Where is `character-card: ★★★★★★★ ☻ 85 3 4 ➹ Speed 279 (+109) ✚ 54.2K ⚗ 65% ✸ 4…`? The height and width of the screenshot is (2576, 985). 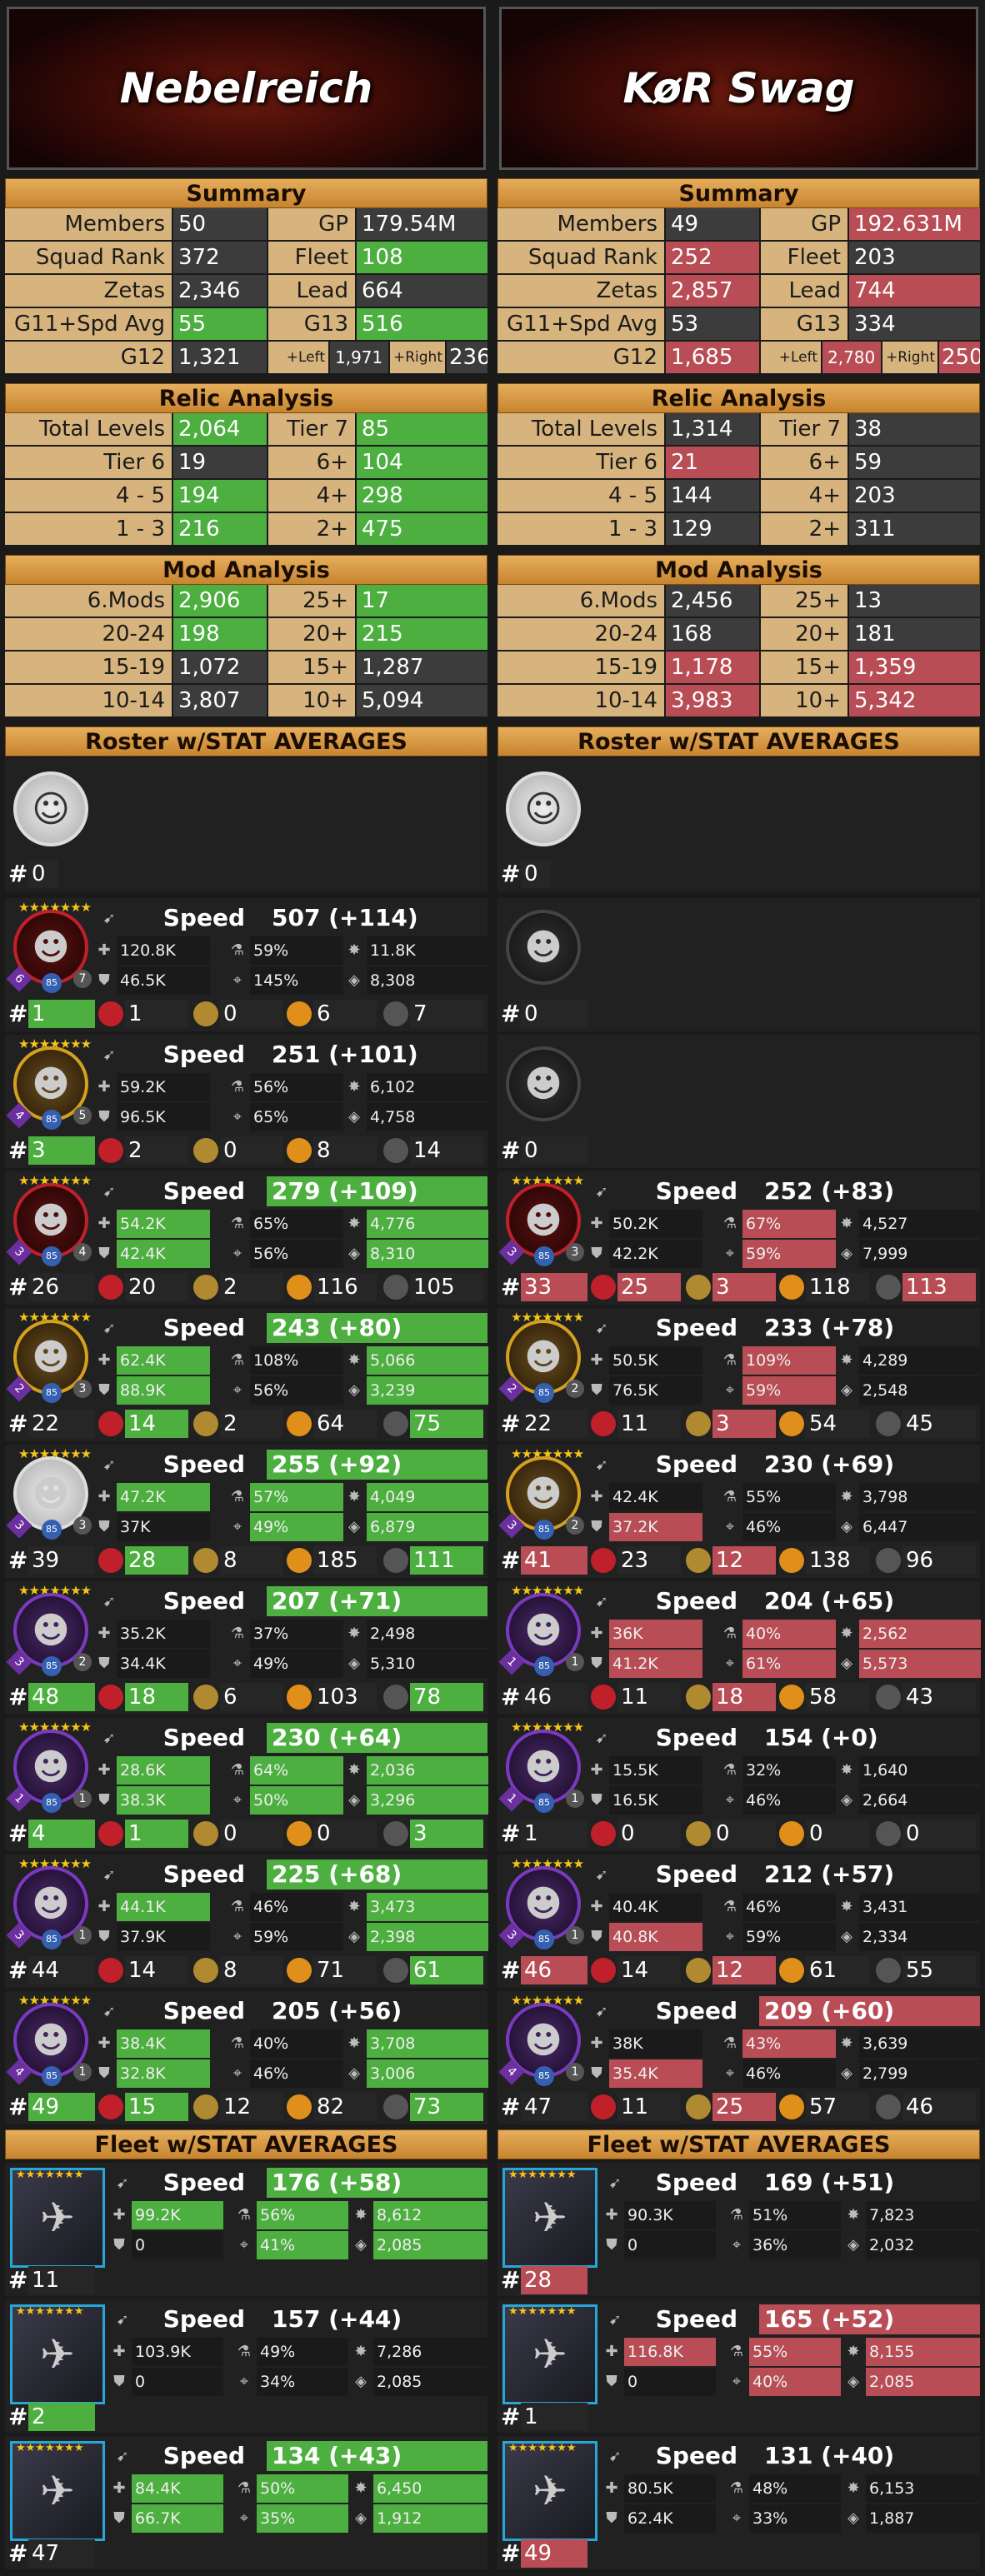 character-card: ★★★★★★★ ☻ 85 3 4 ➹ Speed 279 (+109) ✚ 54.2K ⚗ 65% ✸ 4… is located at coordinates (247, 1238).